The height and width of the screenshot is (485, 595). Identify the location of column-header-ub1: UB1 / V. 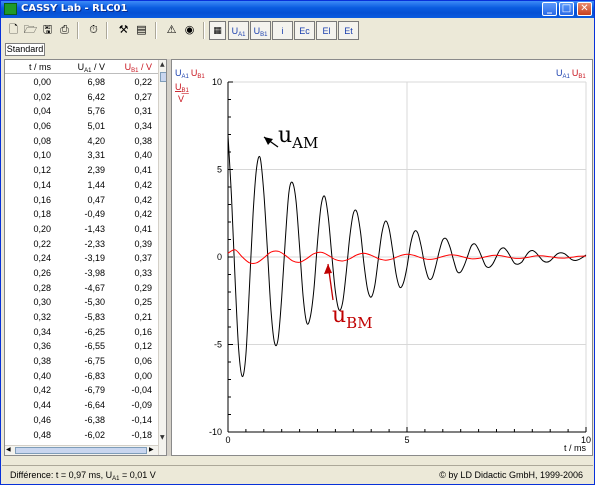
(130, 68).